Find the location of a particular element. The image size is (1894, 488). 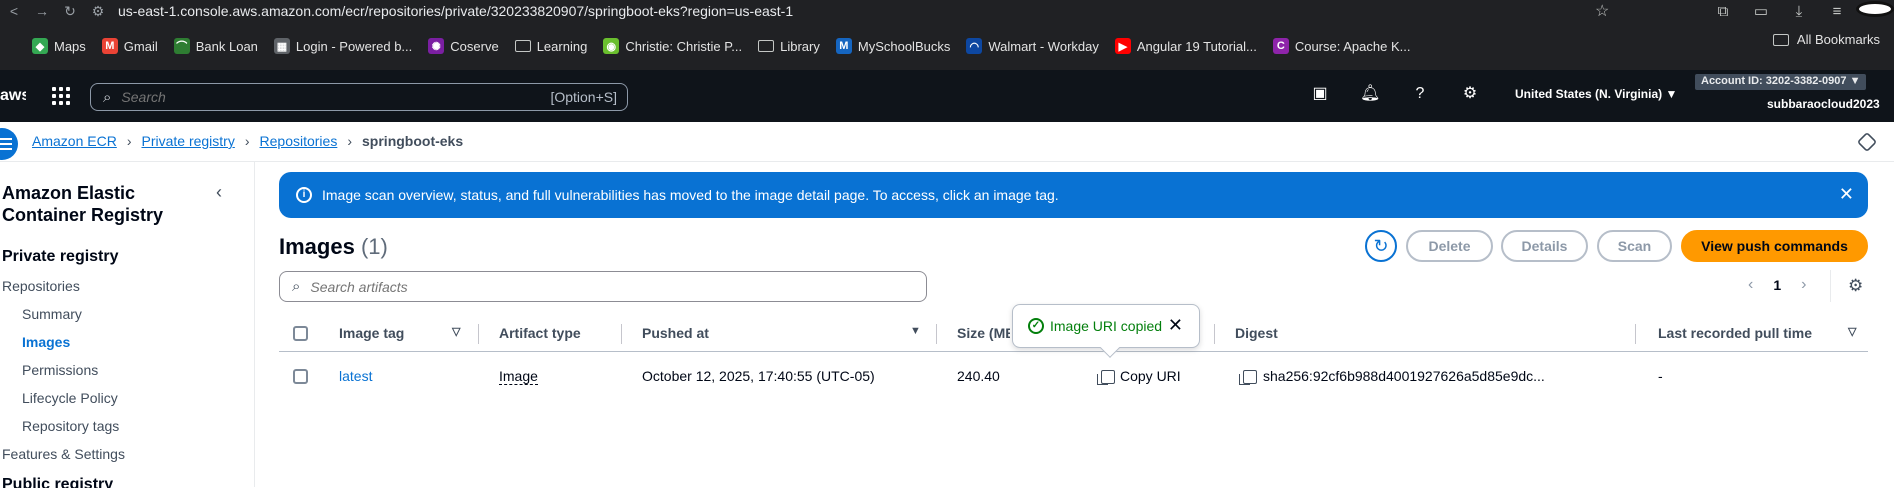

scan-button: Scan is located at coordinates (1634, 246).